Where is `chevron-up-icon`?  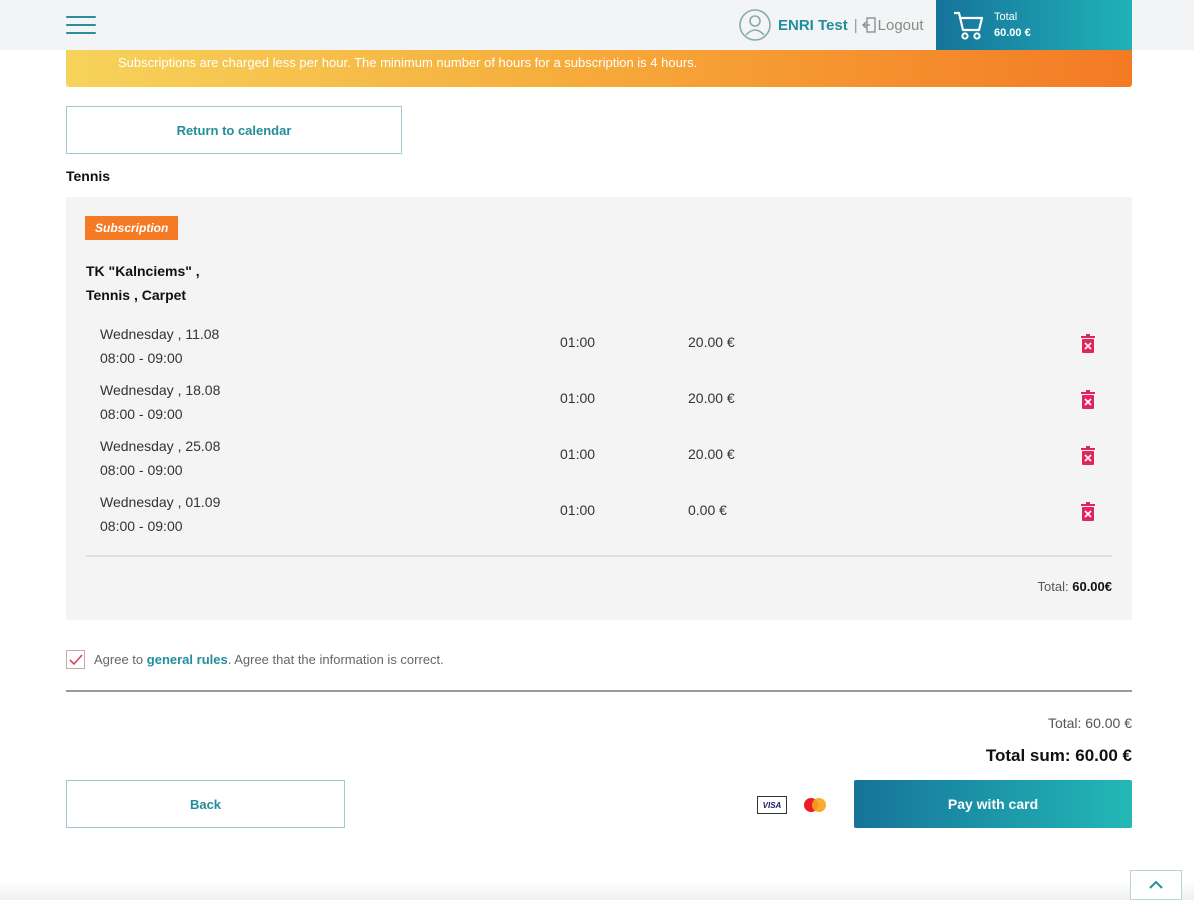 chevron-up-icon is located at coordinates (1156, 884).